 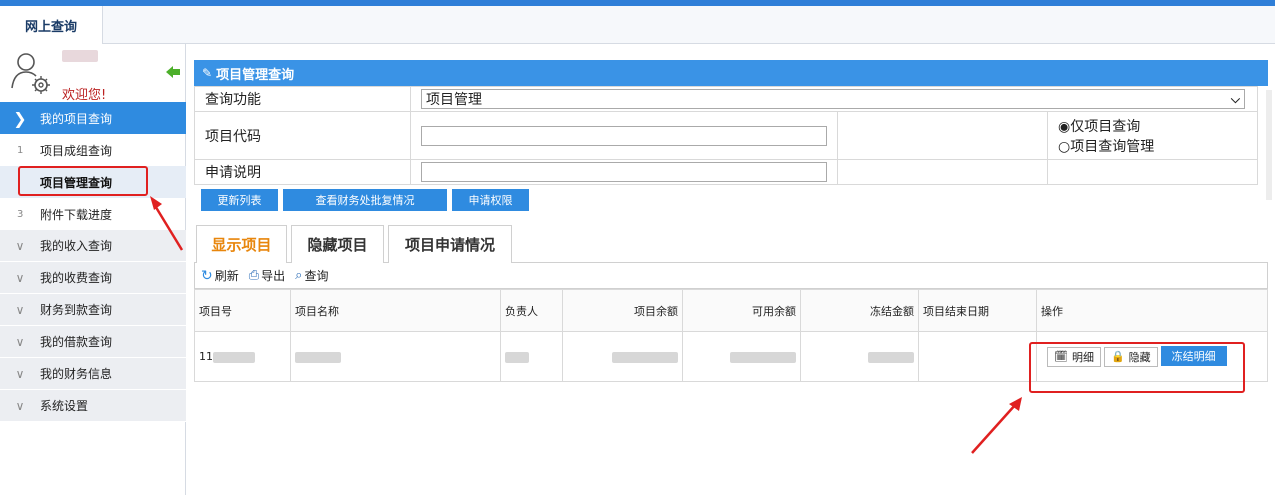 I want to click on panel-title: 项目管理查询, so click(x=255, y=75).